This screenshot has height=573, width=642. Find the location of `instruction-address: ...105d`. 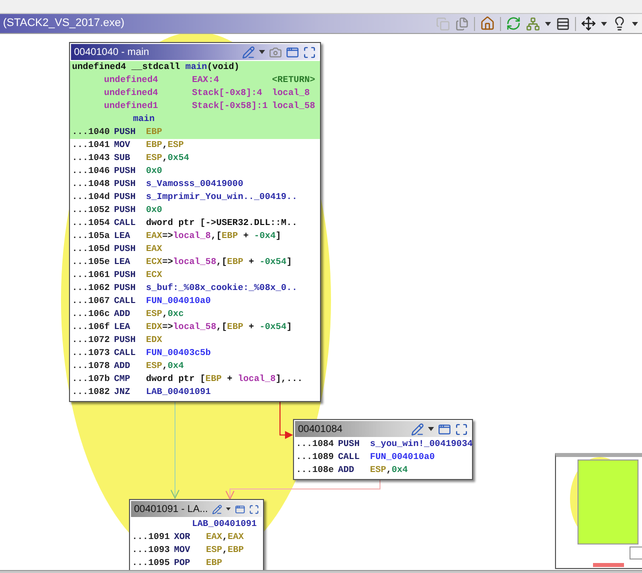

instruction-address: ...105d is located at coordinates (91, 249).